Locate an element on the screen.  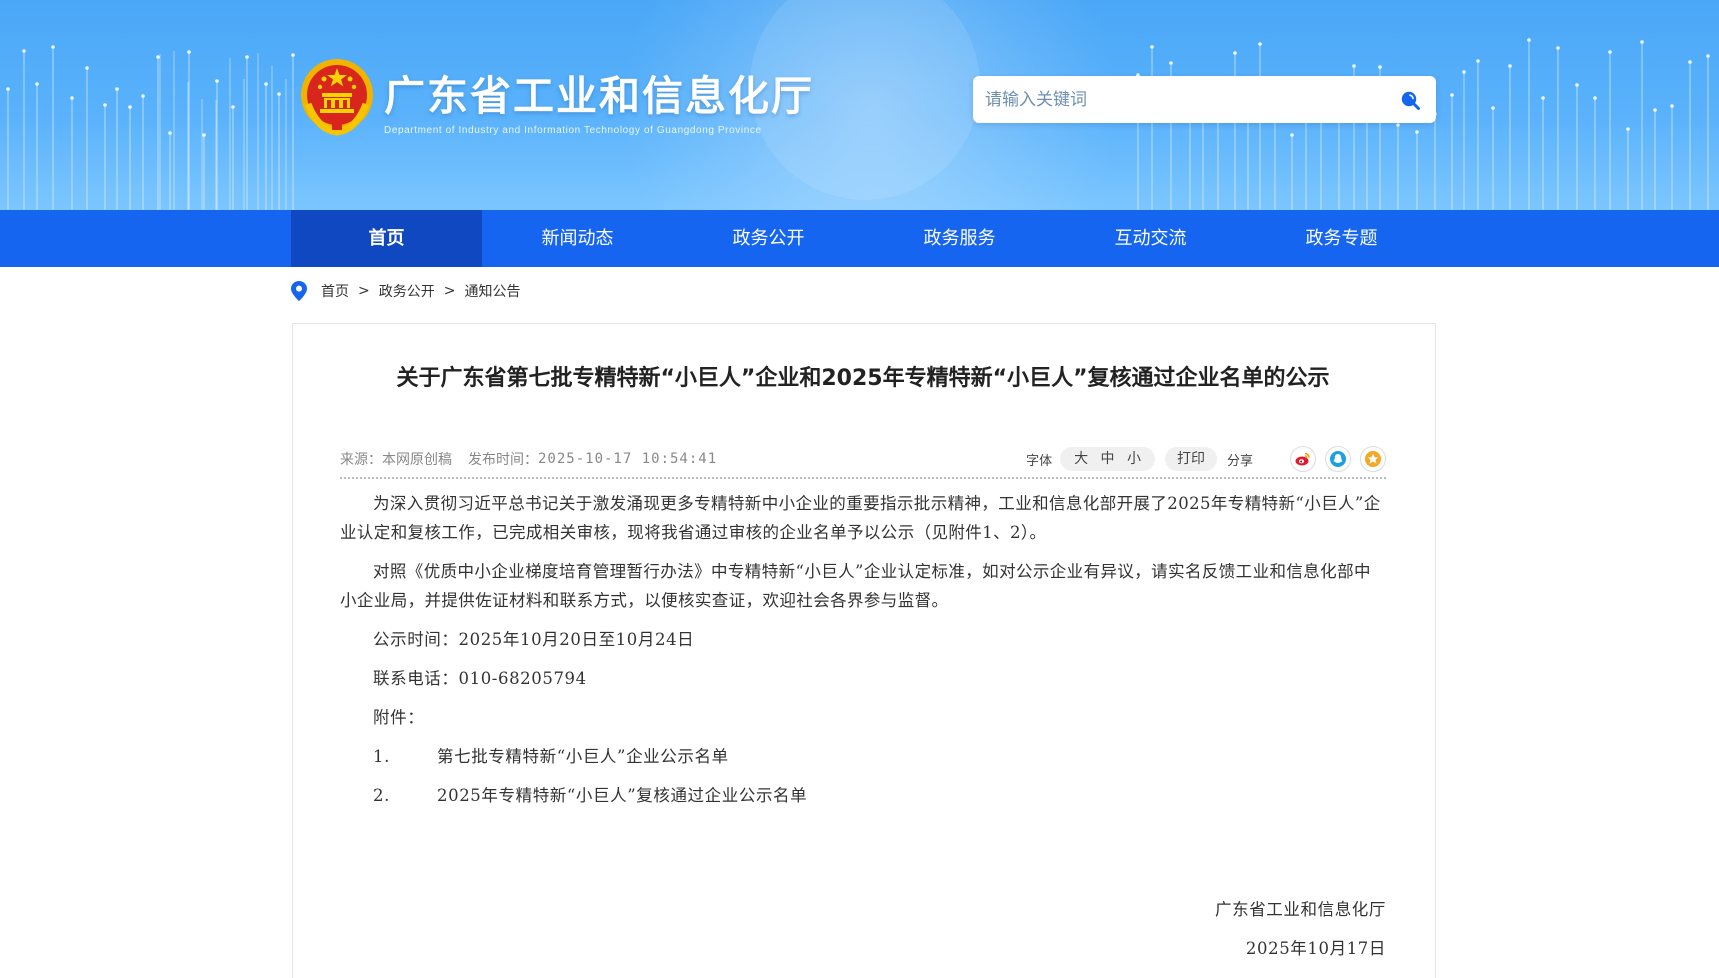
contact-phone: 联系电话：010-68205794 is located at coordinates (480, 678).